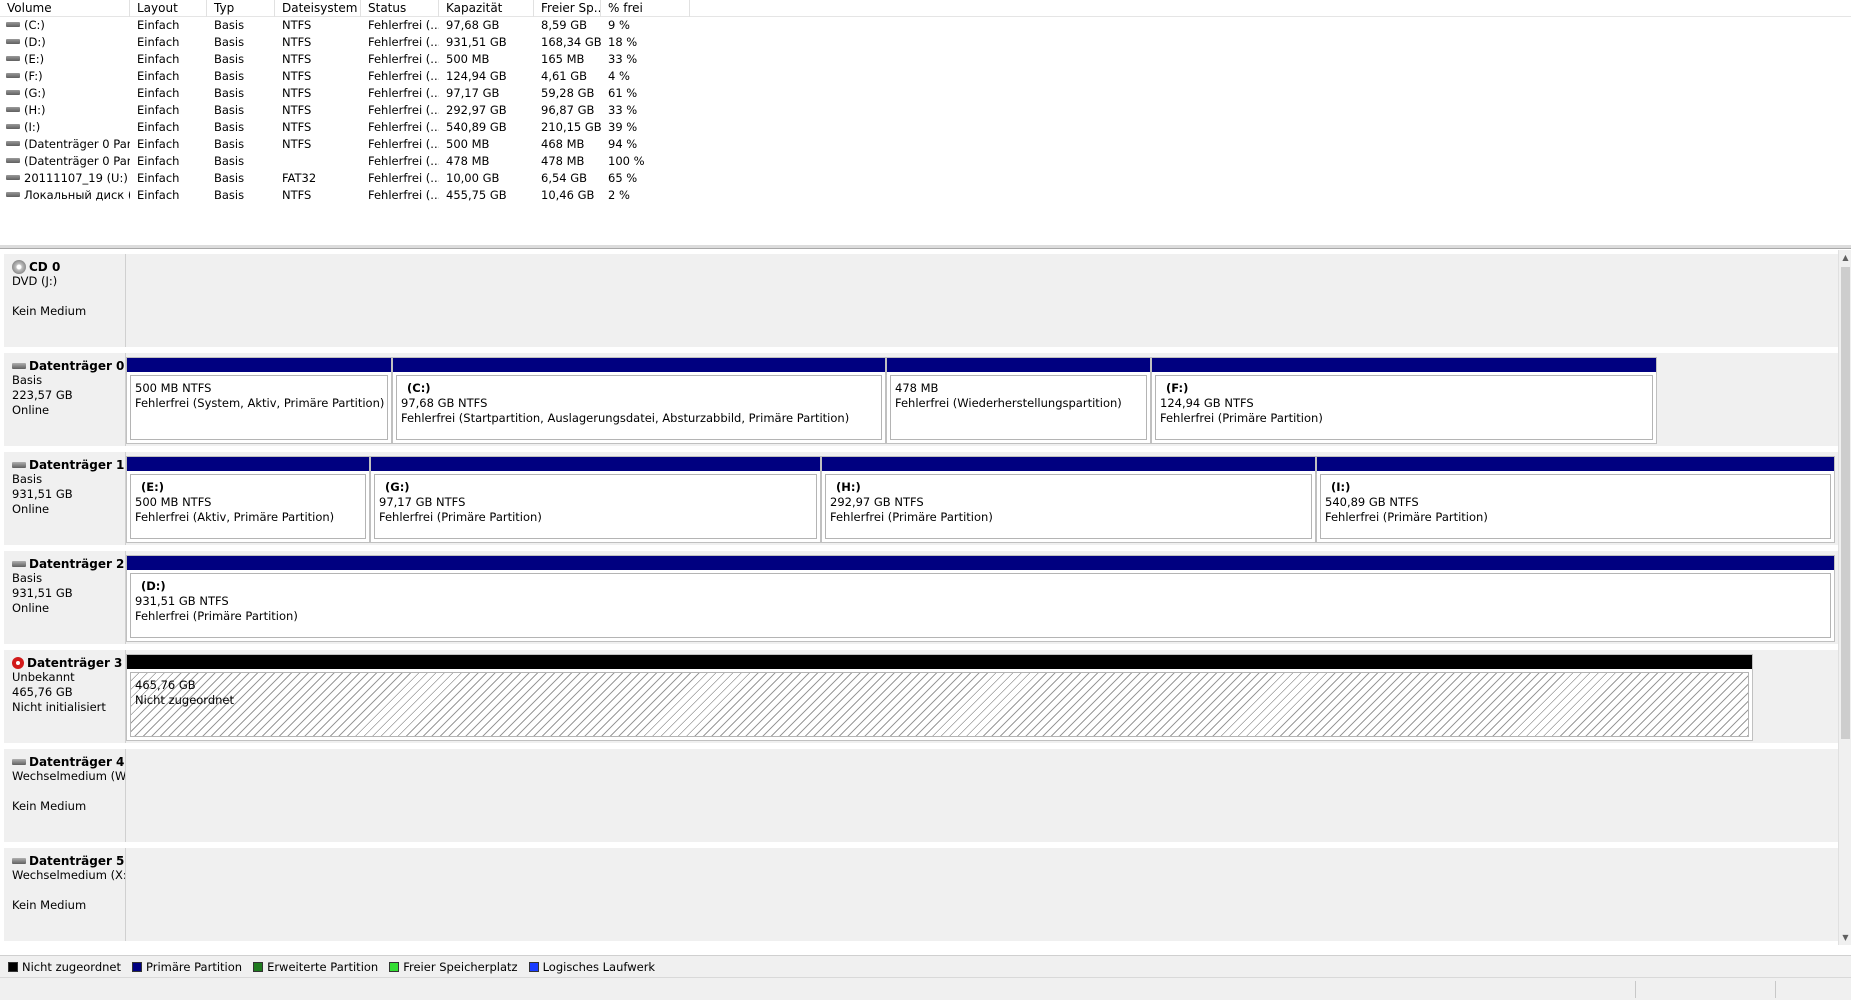  I want to click on column-header-status: Status, so click(400, 8).